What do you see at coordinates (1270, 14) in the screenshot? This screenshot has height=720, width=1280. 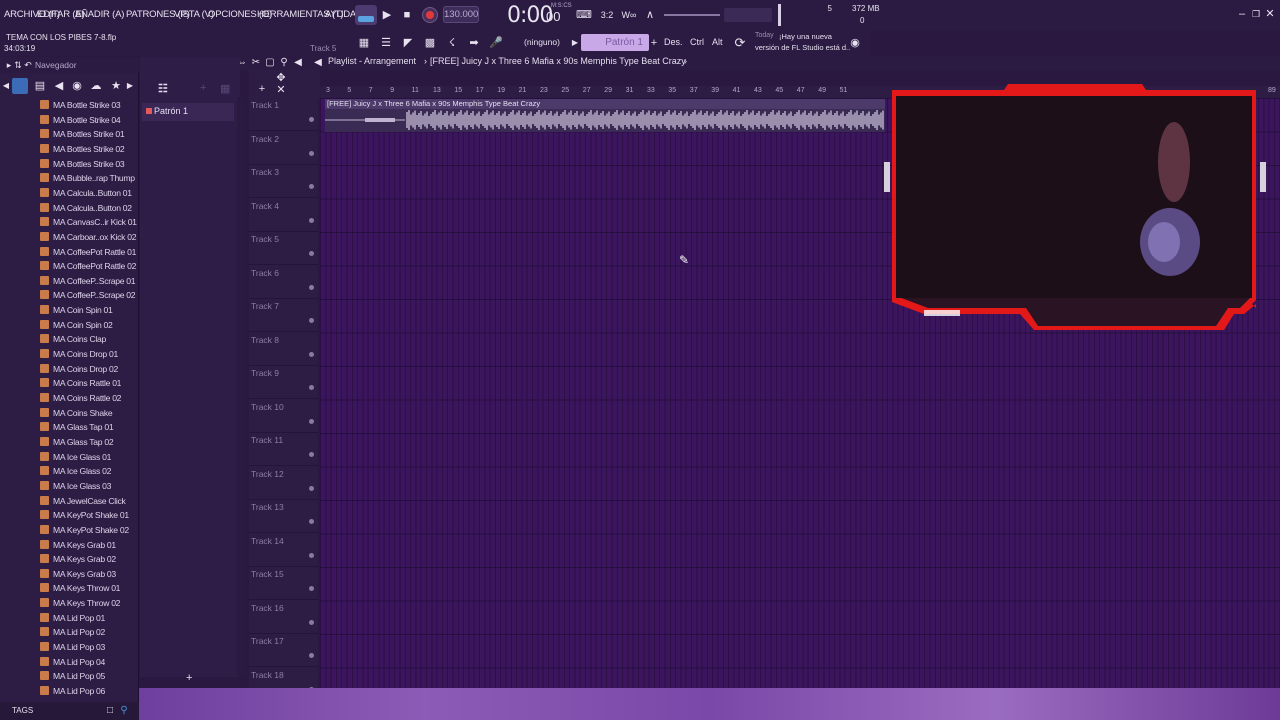 I see `close-icon: ✕` at bounding box center [1270, 14].